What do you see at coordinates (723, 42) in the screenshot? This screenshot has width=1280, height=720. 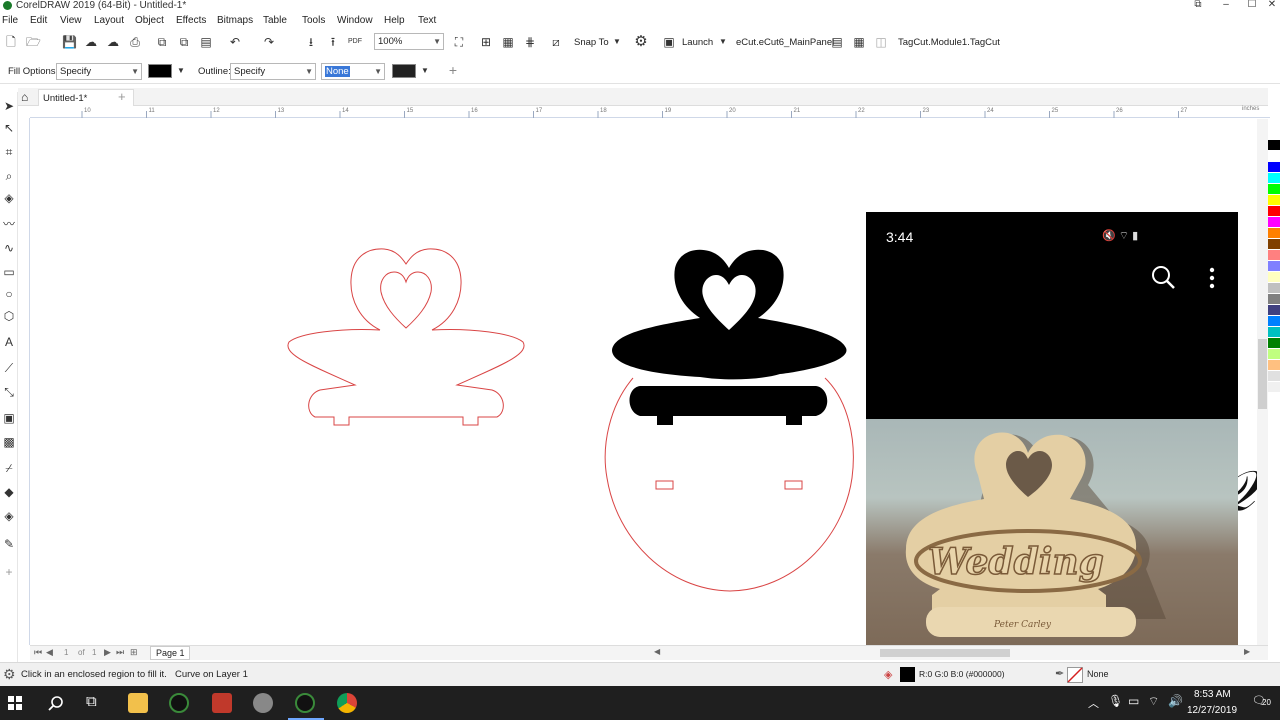 I see `launch-chevron-icon: ▼` at bounding box center [723, 42].